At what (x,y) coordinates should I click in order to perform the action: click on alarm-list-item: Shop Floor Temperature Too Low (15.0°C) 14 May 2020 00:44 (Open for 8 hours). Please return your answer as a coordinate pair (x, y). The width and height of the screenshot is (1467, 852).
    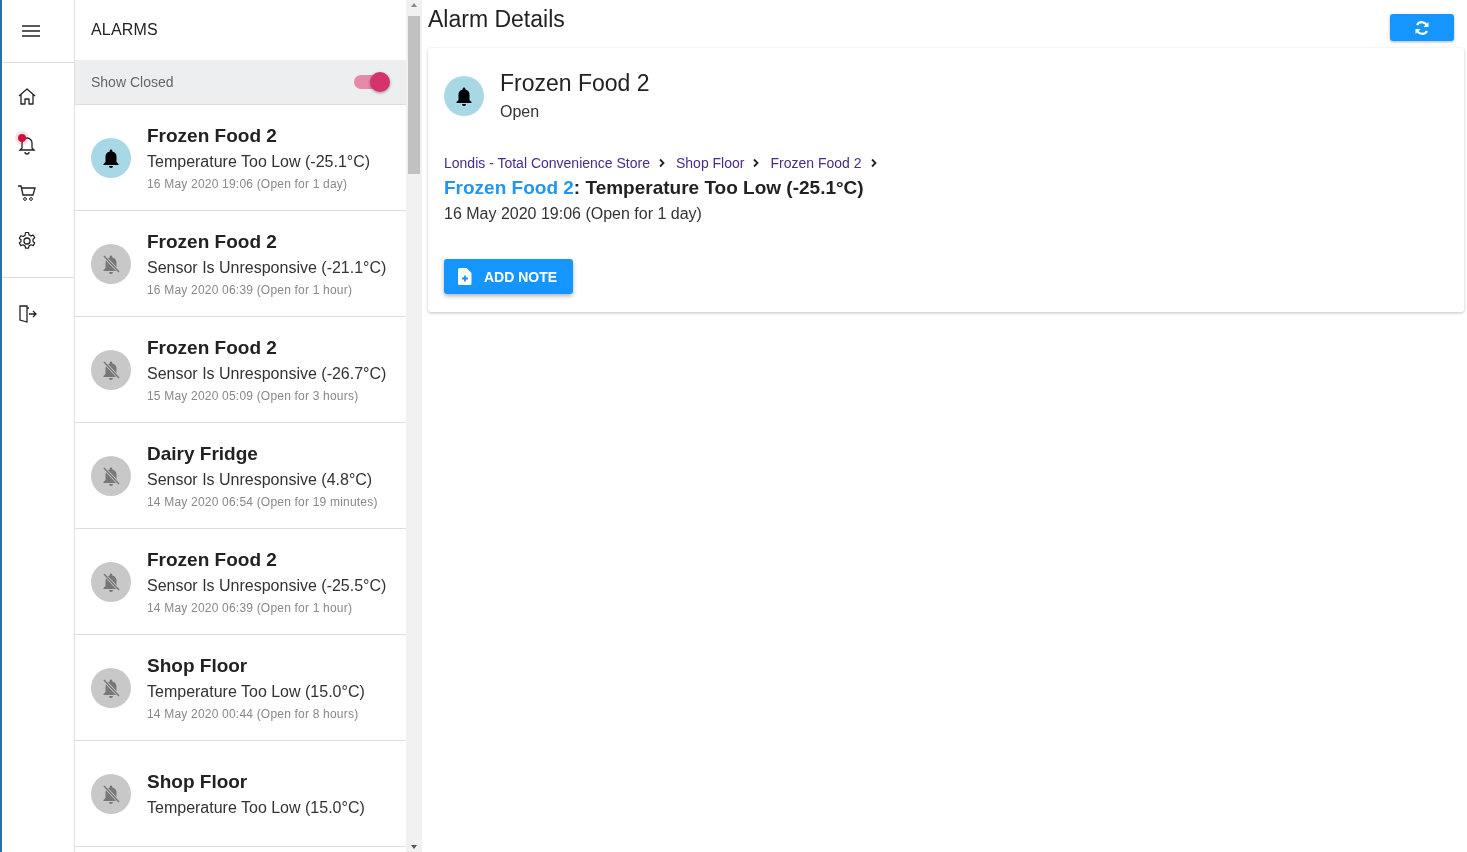
    Looking at the image, I should click on (240, 688).